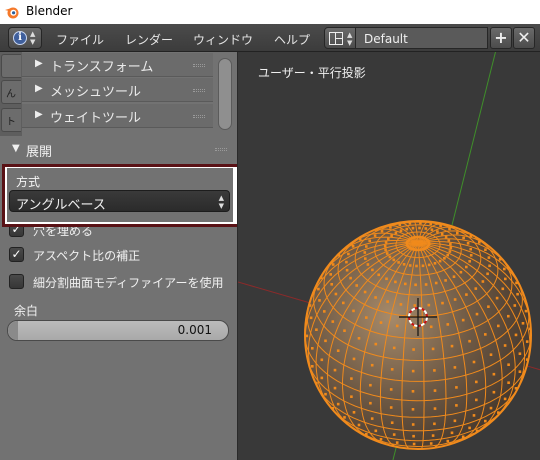 The height and width of the screenshot is (460, 540). Describe the element at coordinates (292, 39) in the screenshot. I see `menu-help: ヘルプ` at that location.